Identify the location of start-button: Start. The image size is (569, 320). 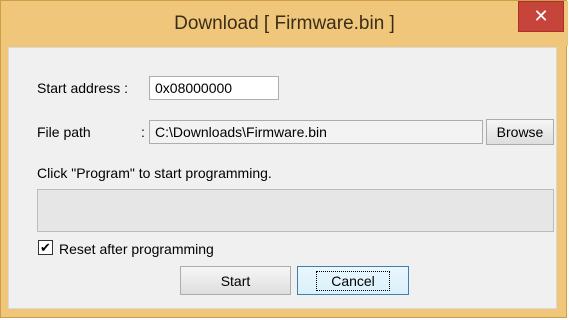
(235, 280).